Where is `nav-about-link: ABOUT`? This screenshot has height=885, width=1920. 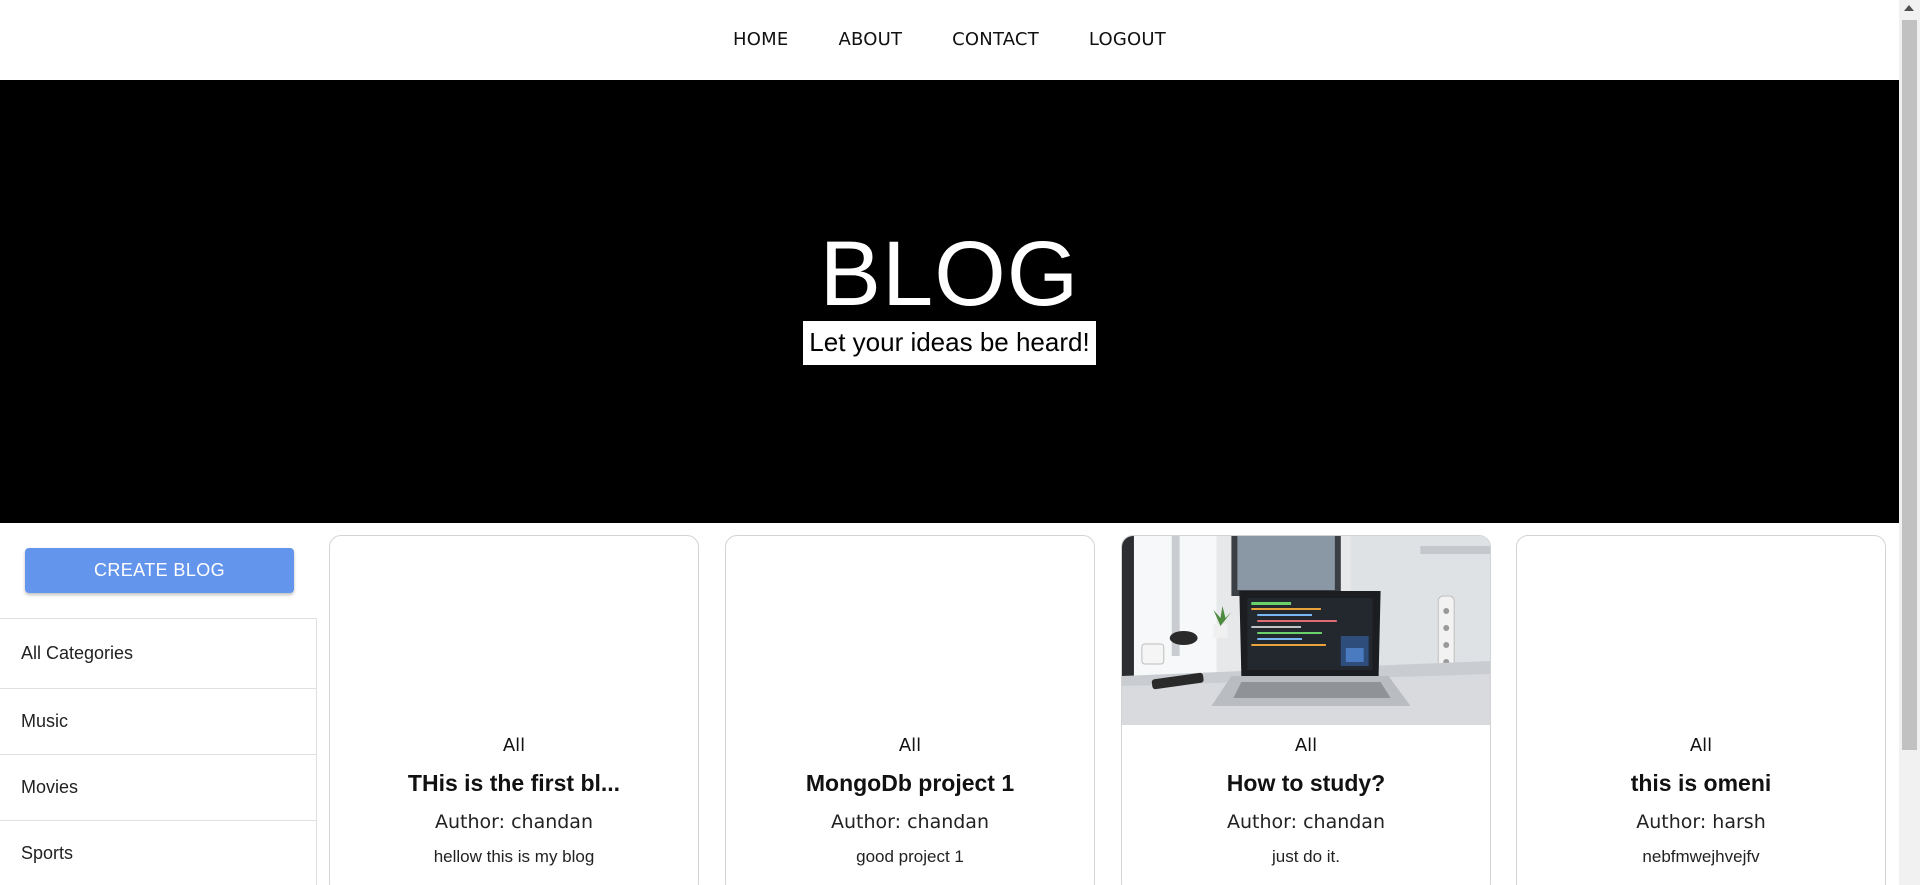 nav-about-link: ABOUT is located at coordinates (870, 40).